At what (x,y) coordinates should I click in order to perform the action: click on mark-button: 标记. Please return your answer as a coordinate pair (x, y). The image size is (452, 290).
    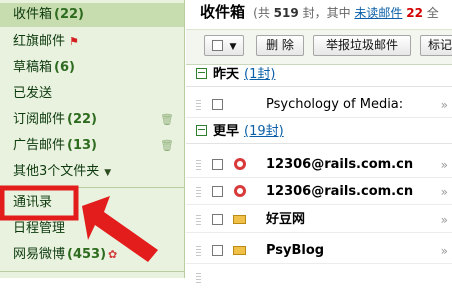
    Looking at the image, I should click on (436, 45).